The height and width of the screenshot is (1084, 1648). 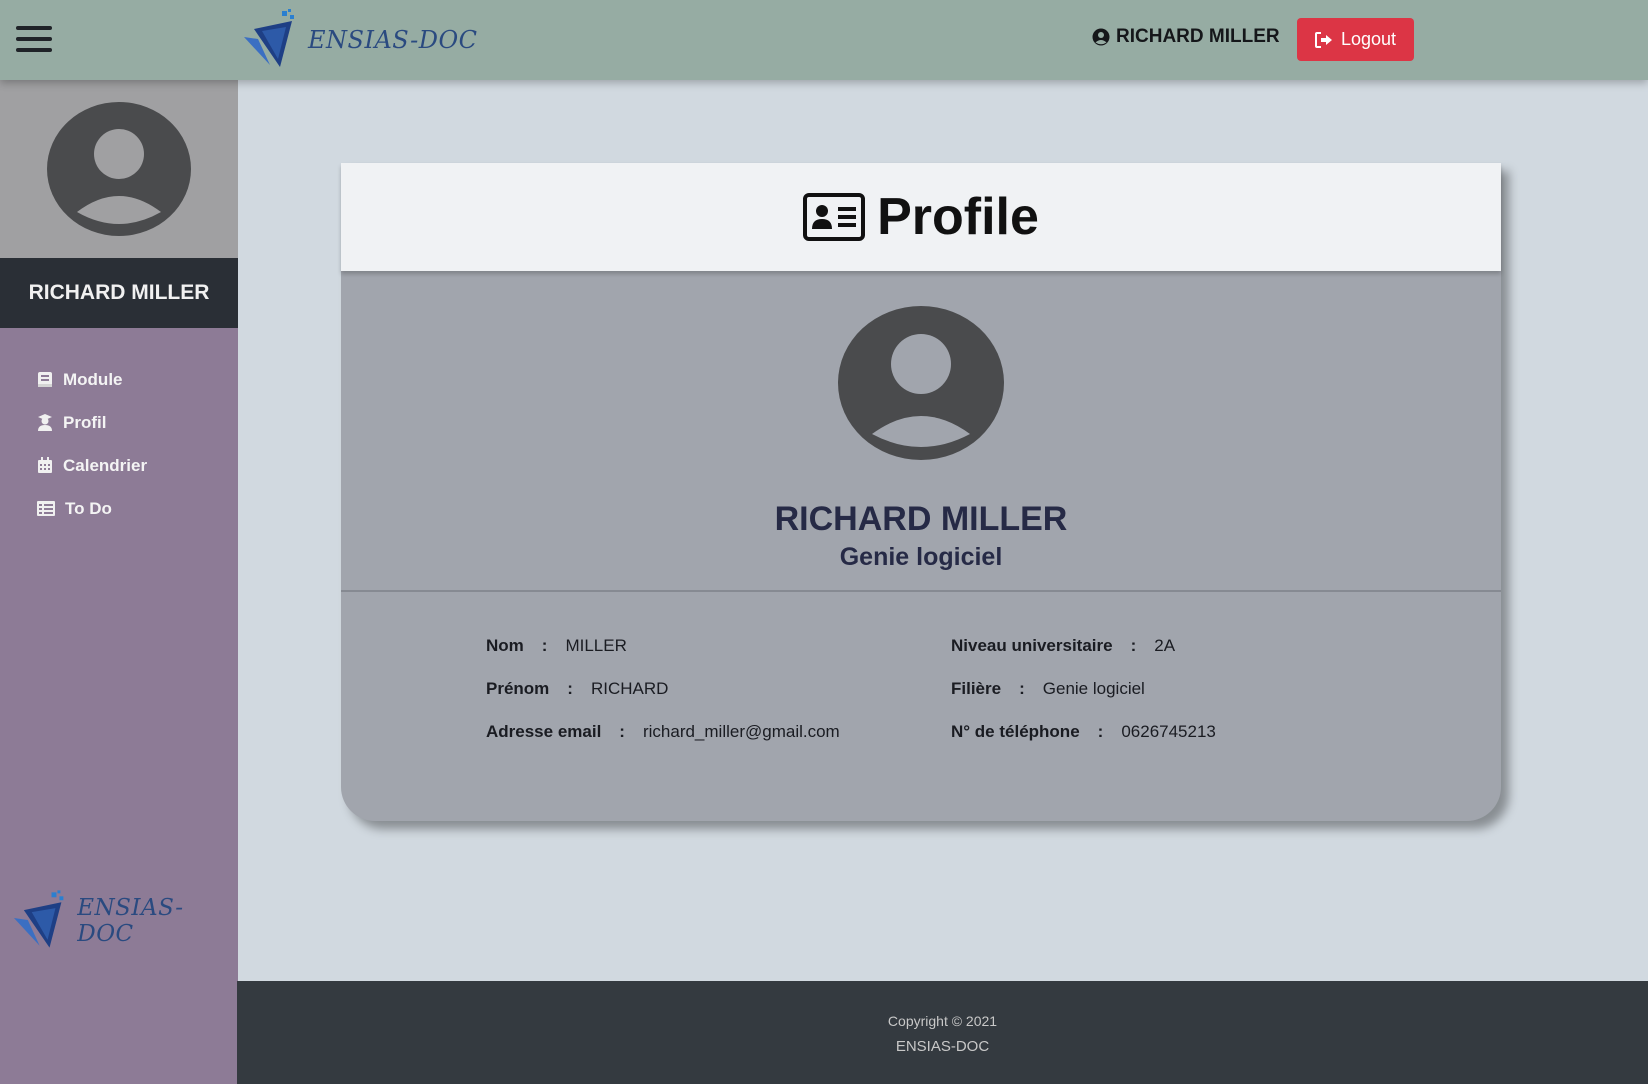 I want to click on sign-out-icon, so click(x=1323, y=39).